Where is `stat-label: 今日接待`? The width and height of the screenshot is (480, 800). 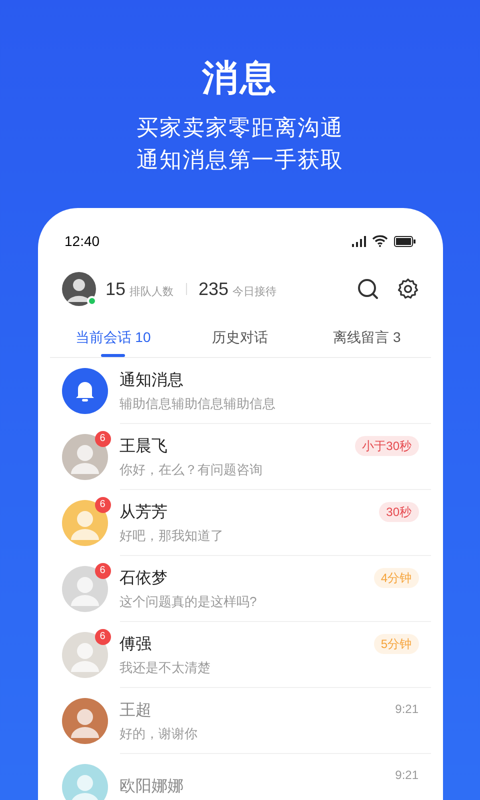 stat-label: 今日接待 is located at coordinates (254, 292).